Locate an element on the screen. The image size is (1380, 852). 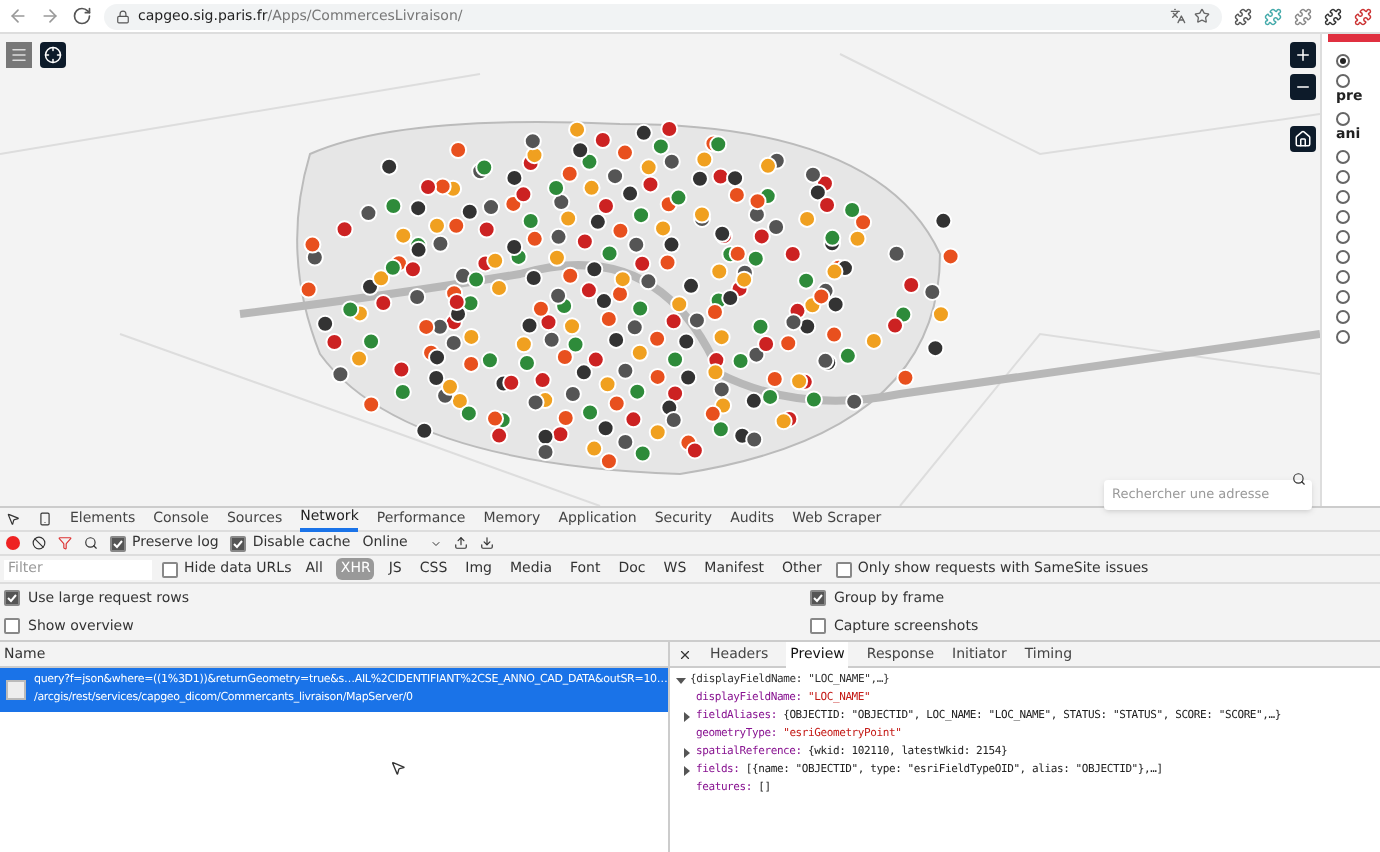
inspect-icon is located at coordinates (13, 519).